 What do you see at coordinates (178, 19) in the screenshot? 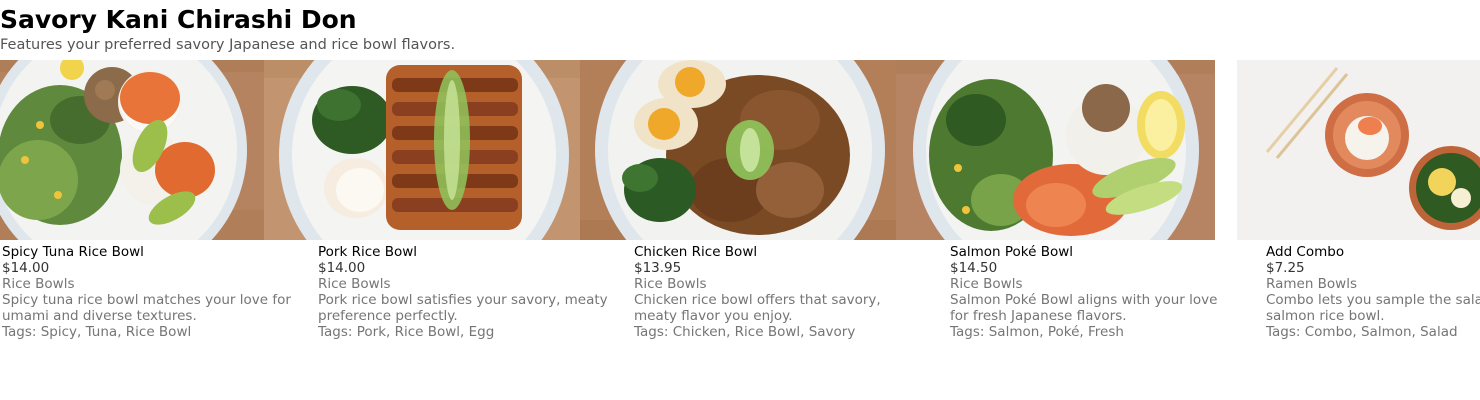
I see `page-title: Savory Kani Chirashi Don` at bounding box center [178, 19].